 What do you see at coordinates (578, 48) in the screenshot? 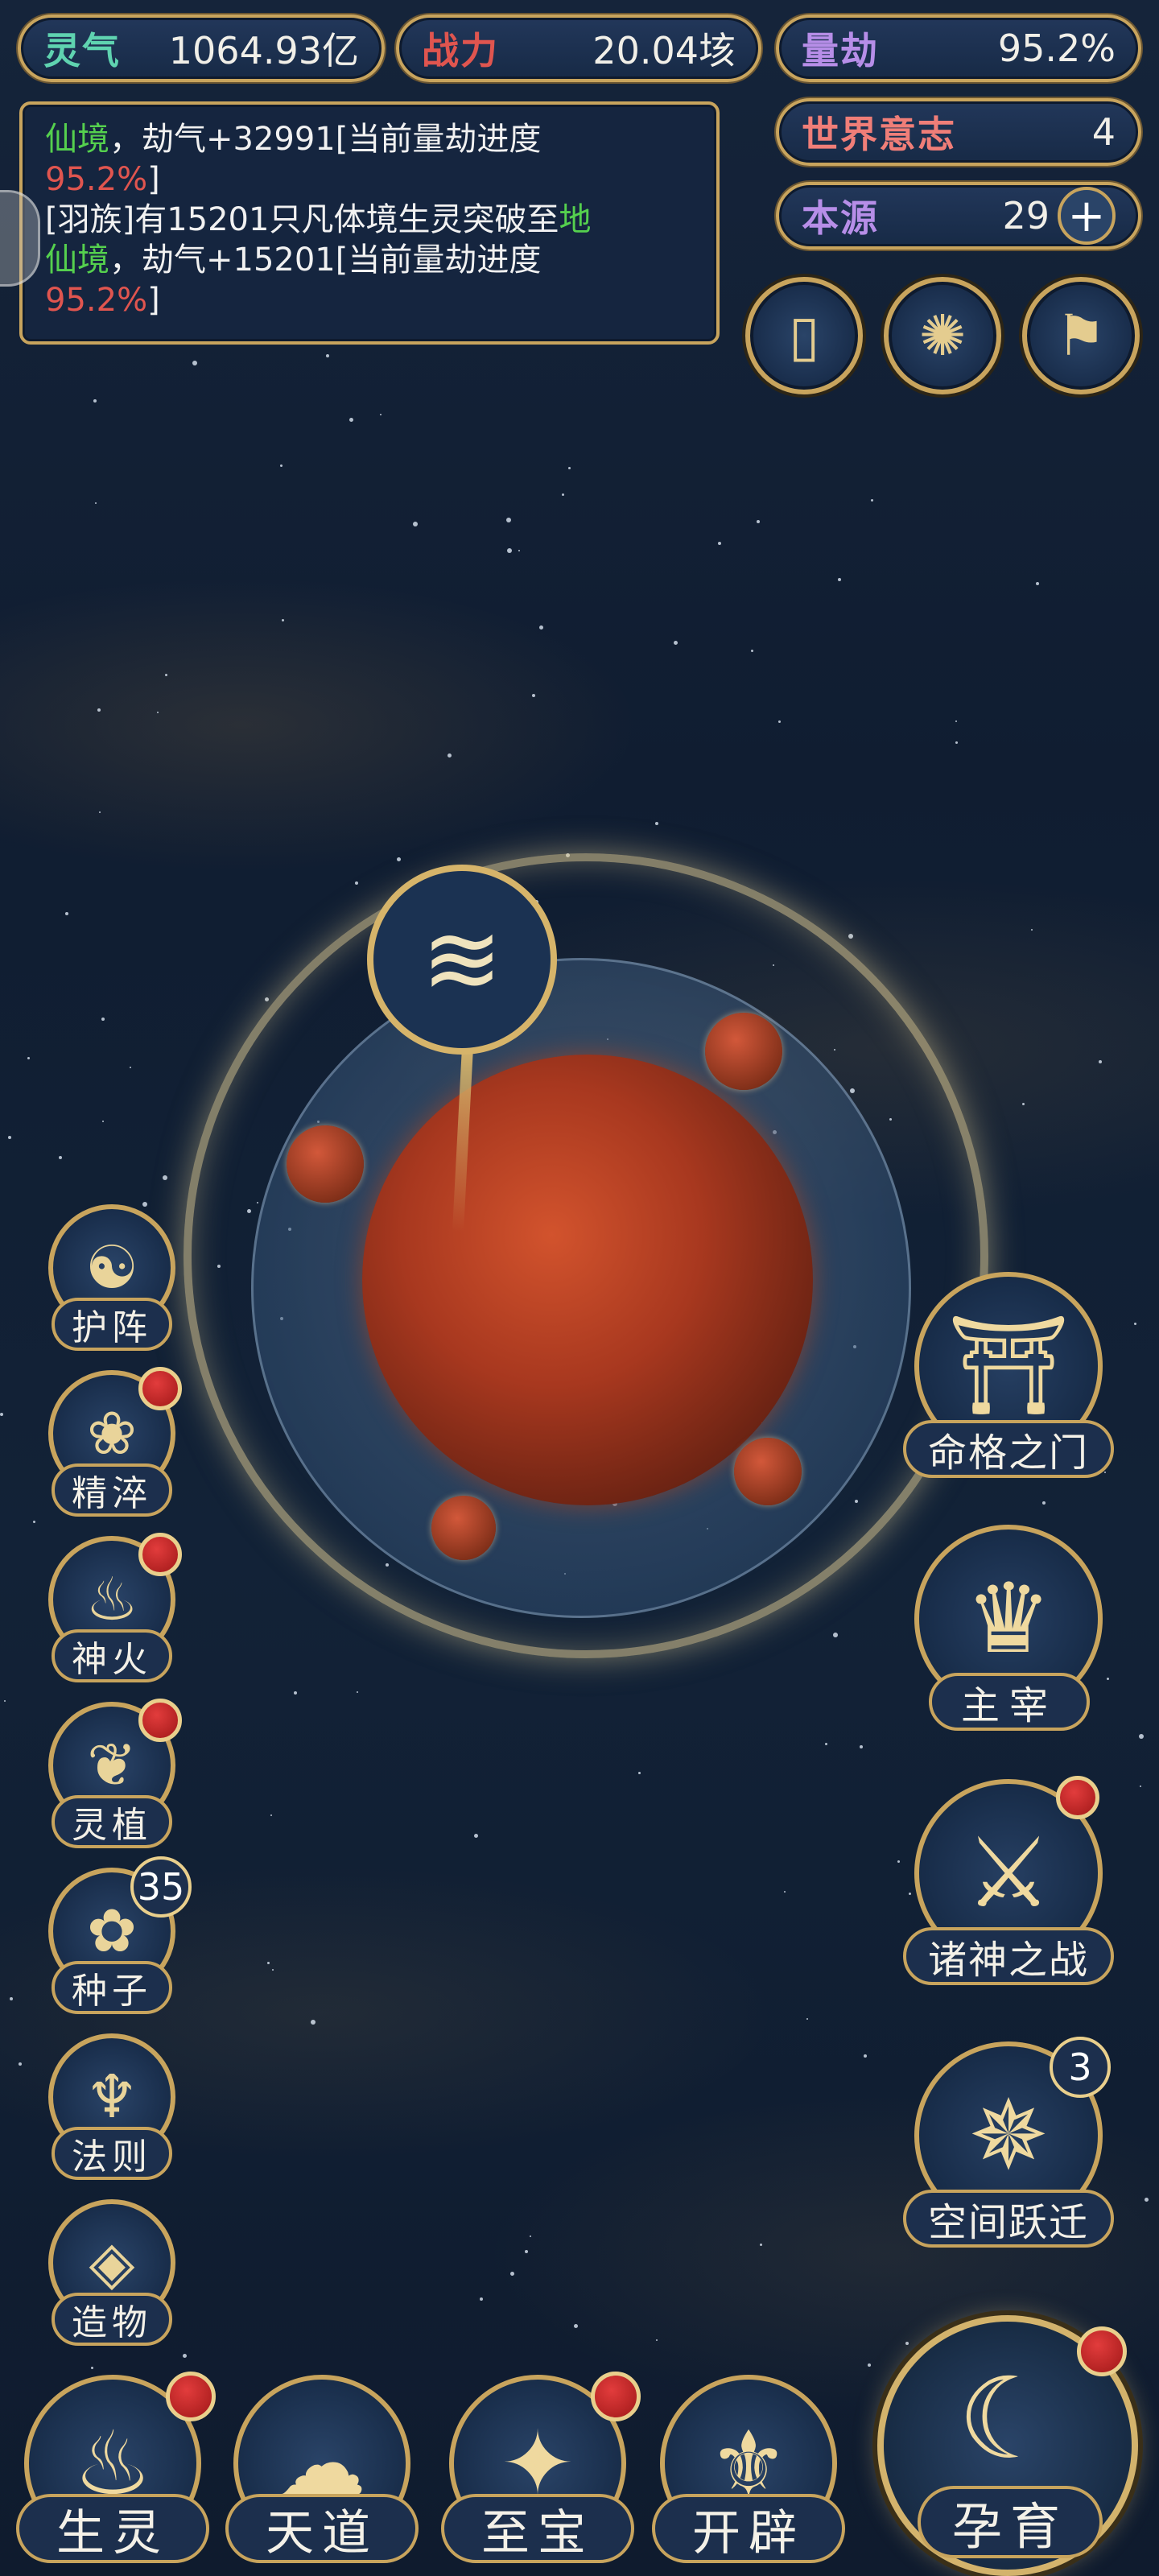
I see `stat-zhanli: 战力 20.04垓` at bounding box center [578, 48].